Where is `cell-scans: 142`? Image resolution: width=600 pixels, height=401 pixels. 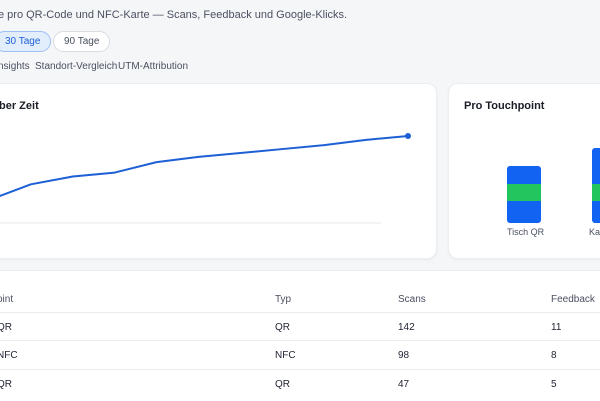
cell-scans: 142 is located at coordinates (406, 327).